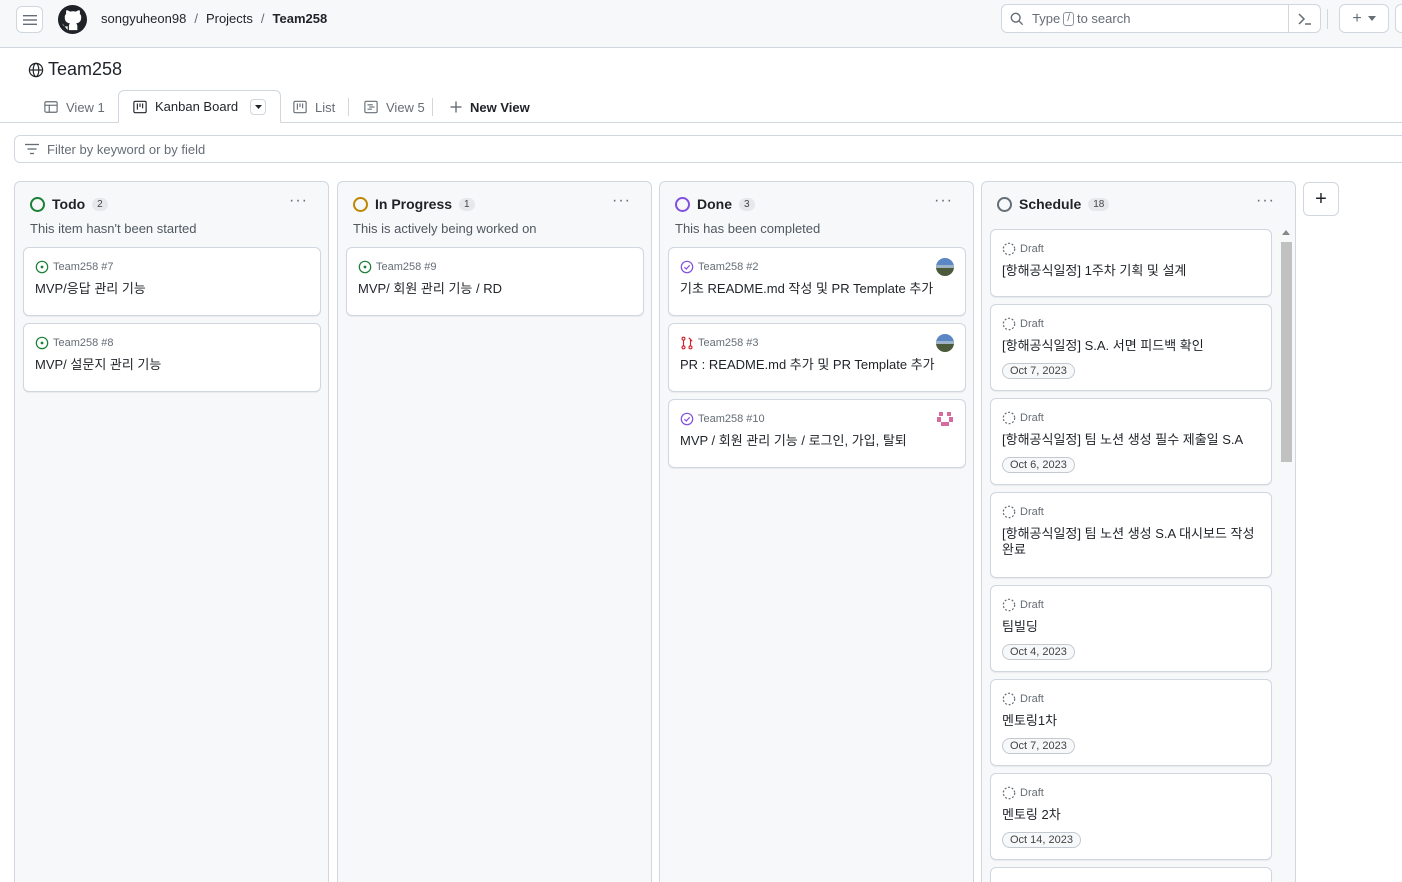 The image size is (1402, 882). I want to click on card: Draft 멘토링1차 Oct 7, 2023, so click(1131, 722).